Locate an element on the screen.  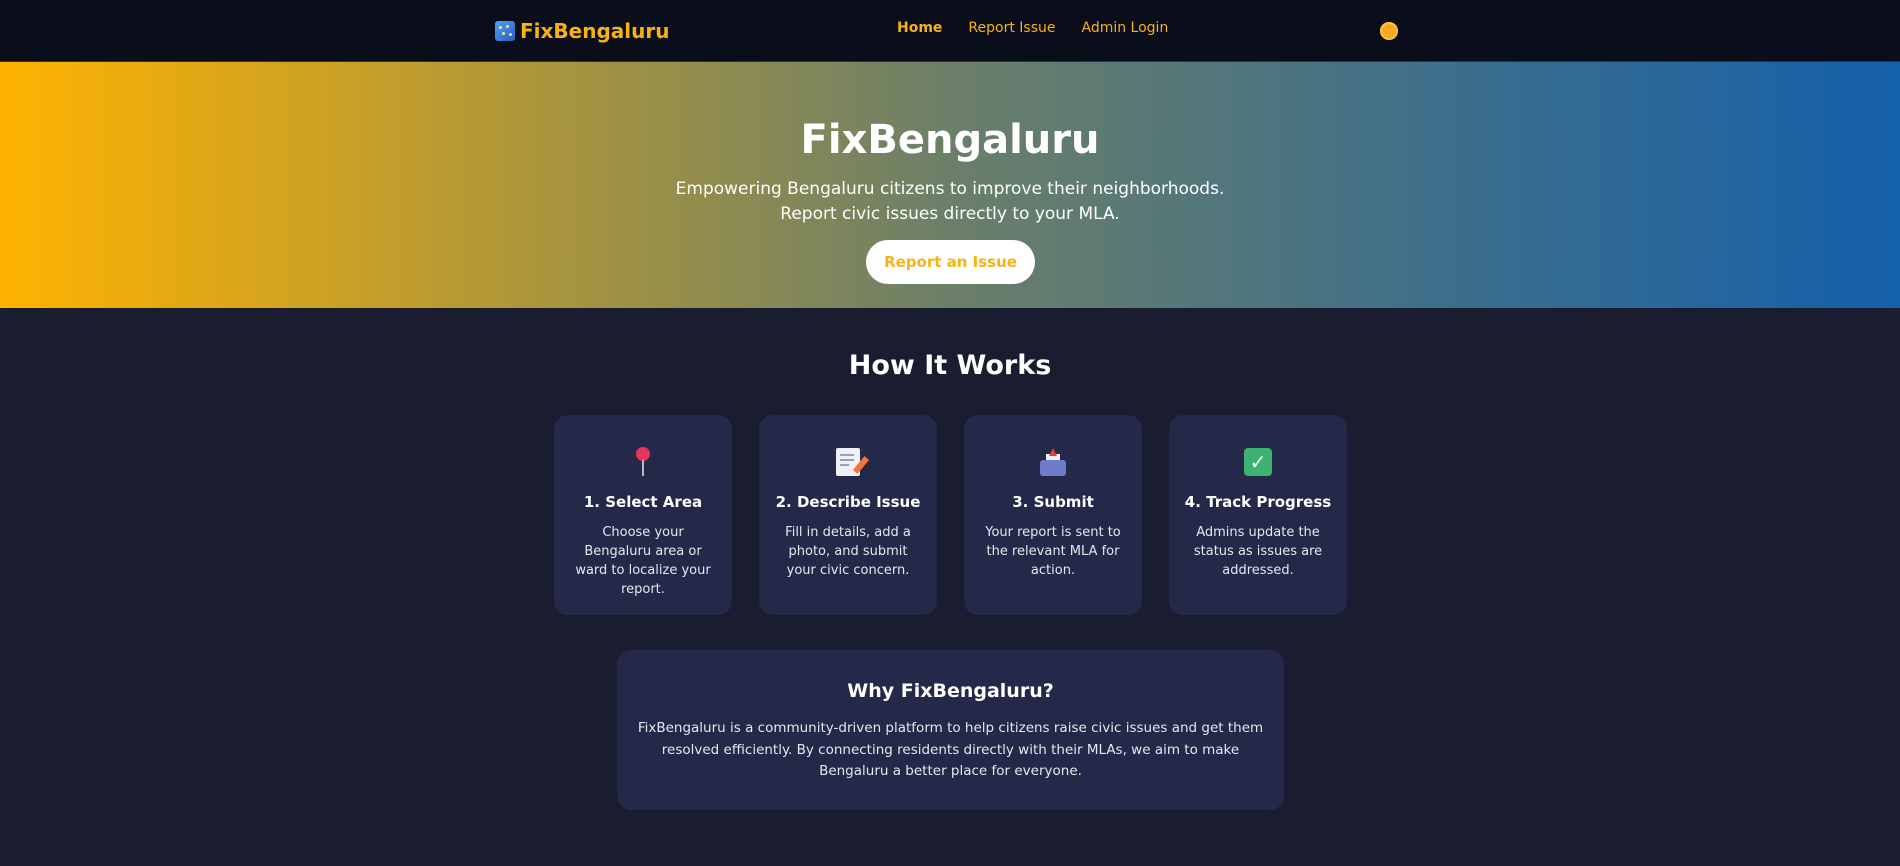
step-title: 1. Select Area is located at coordinates (643, 502).